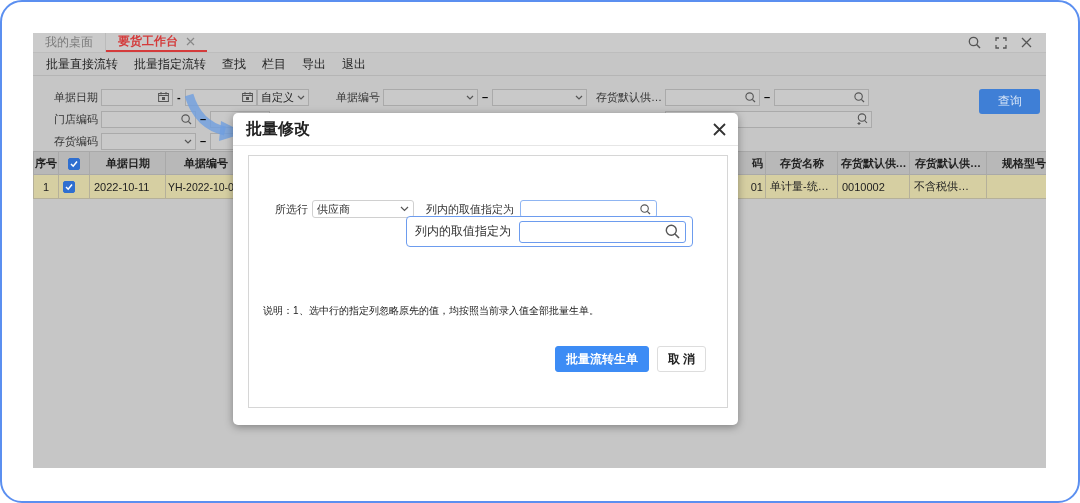  Describe the element at coordinates (46, 186) in the screenshot. I see `table-cell: 1` at that location.